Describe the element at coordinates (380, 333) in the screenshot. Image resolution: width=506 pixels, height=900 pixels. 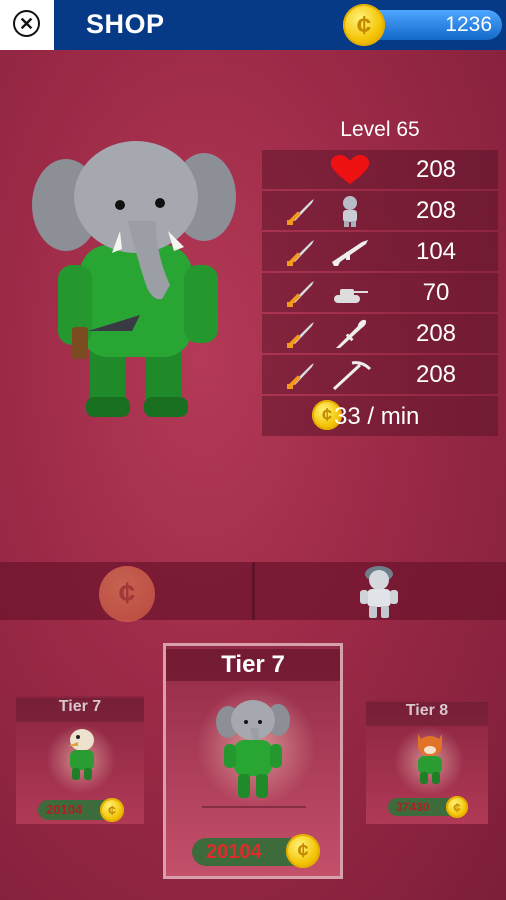
I see `stat-row-rocket: 208` at that location.